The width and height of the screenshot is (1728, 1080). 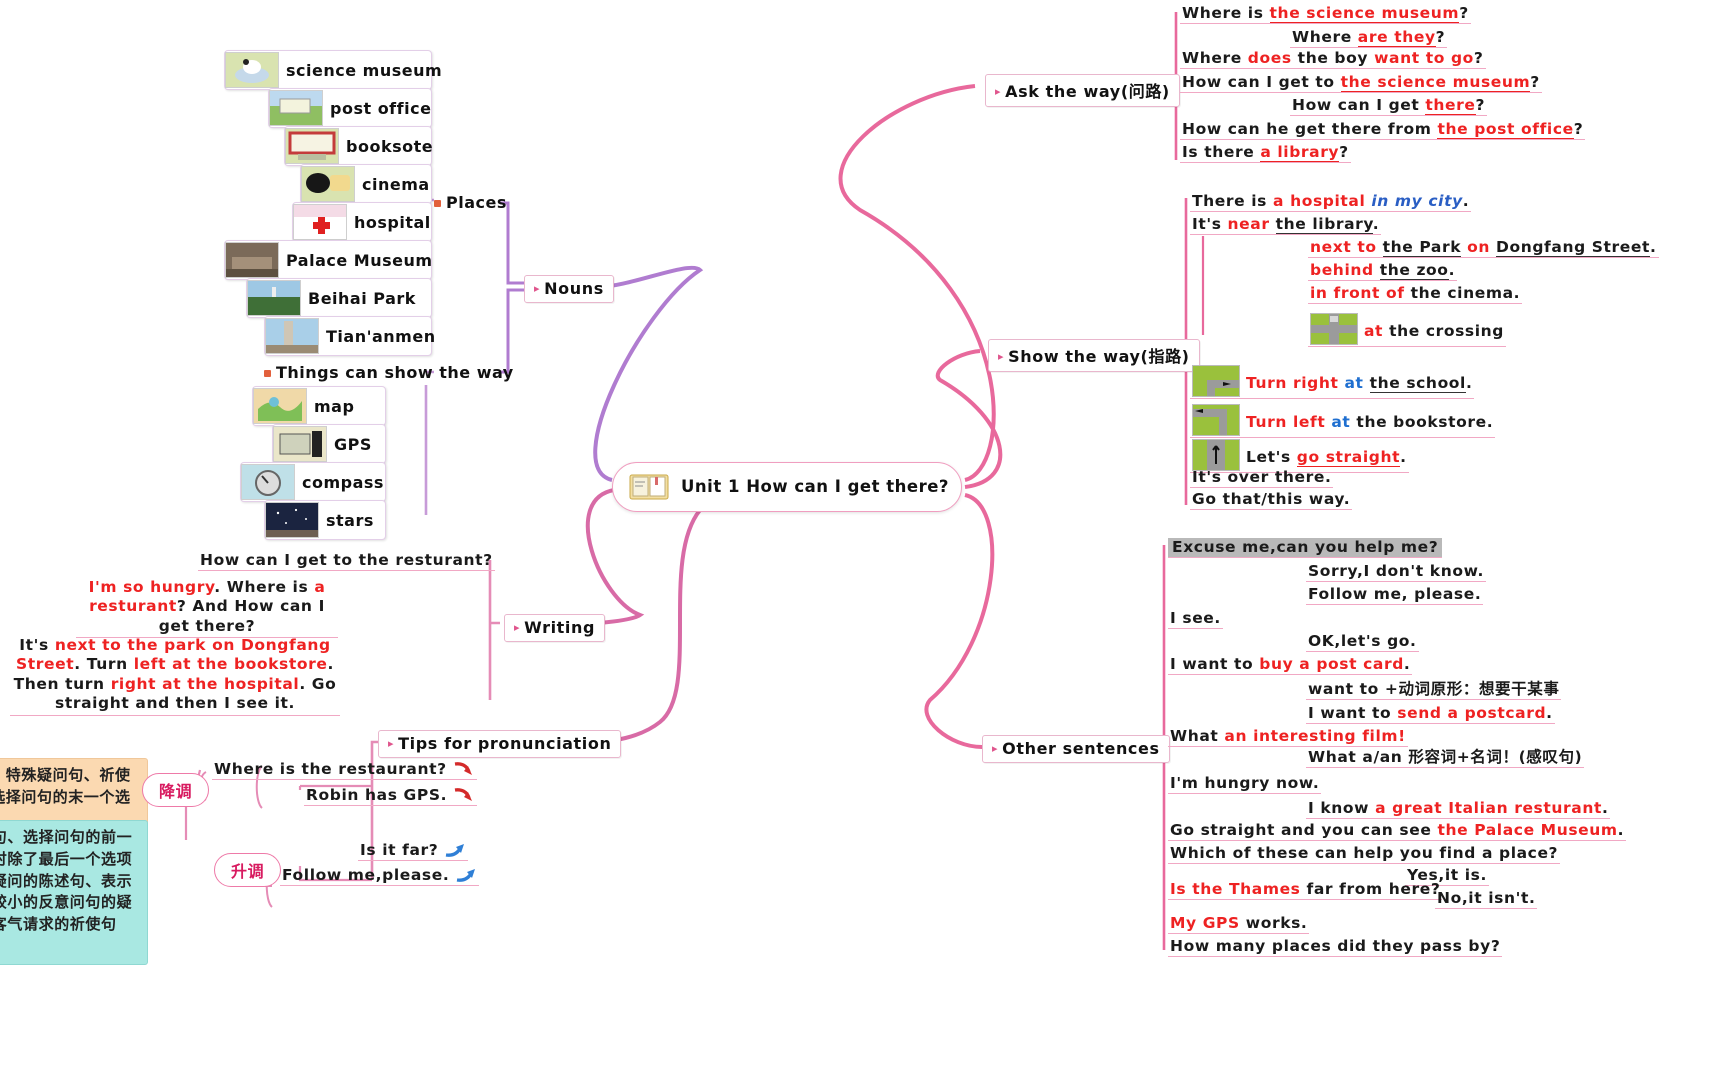 I want to click on emphasis-red: a great Italian resturant, so click(x=1488, y=808).